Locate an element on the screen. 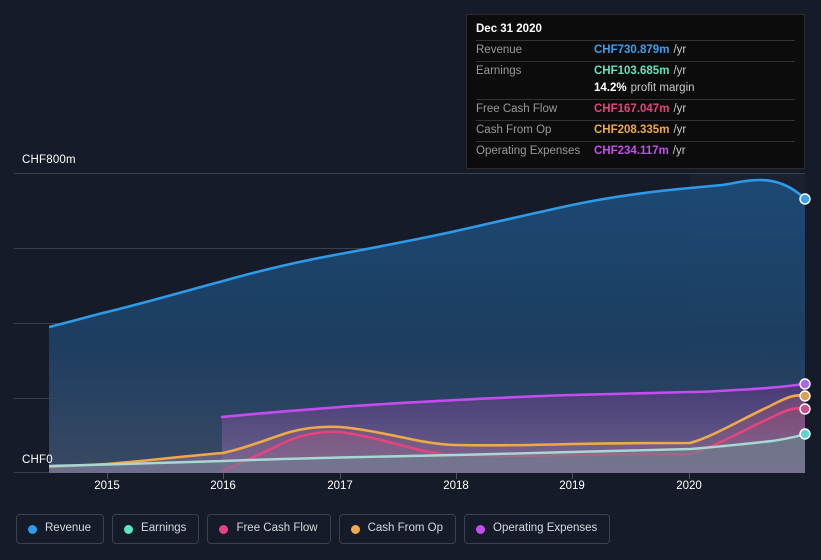 This screenshot has height=560, width=821. legend-item-operating-expenses: Operating Expenses is located at coordinates (537, 529).